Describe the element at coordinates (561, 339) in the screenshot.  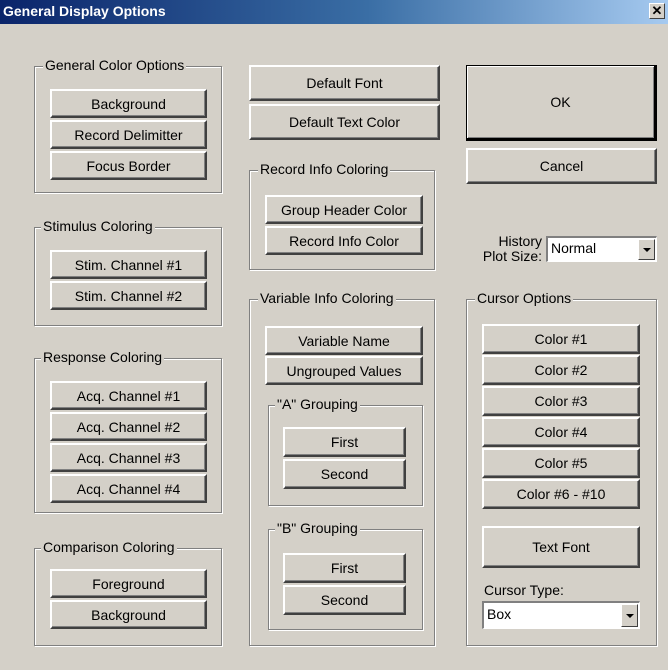
I see `cursor-color-1-button: Color #1` at that location.